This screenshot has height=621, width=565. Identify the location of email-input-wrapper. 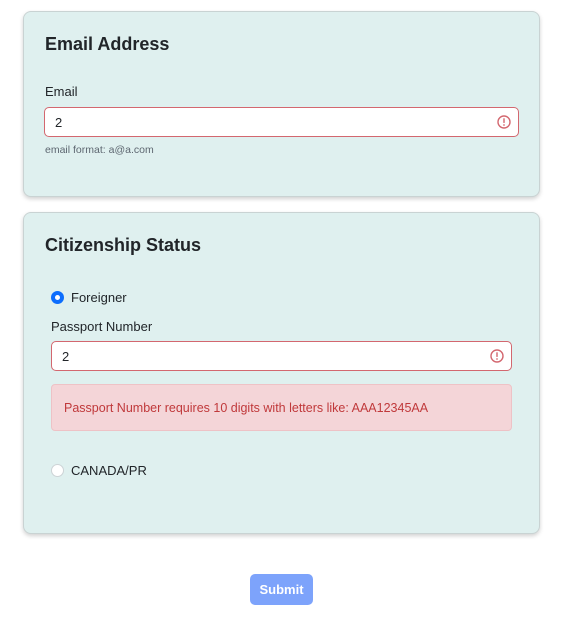
(281, 122).